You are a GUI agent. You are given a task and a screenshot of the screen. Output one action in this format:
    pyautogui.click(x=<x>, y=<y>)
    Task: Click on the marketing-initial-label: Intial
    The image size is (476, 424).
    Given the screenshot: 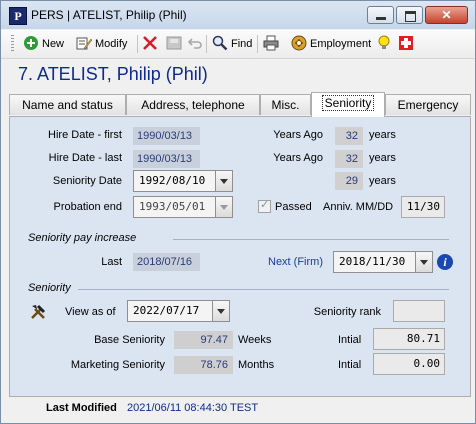 What is the action you would take?
    pyautogui.click(x=350, y=365)
    